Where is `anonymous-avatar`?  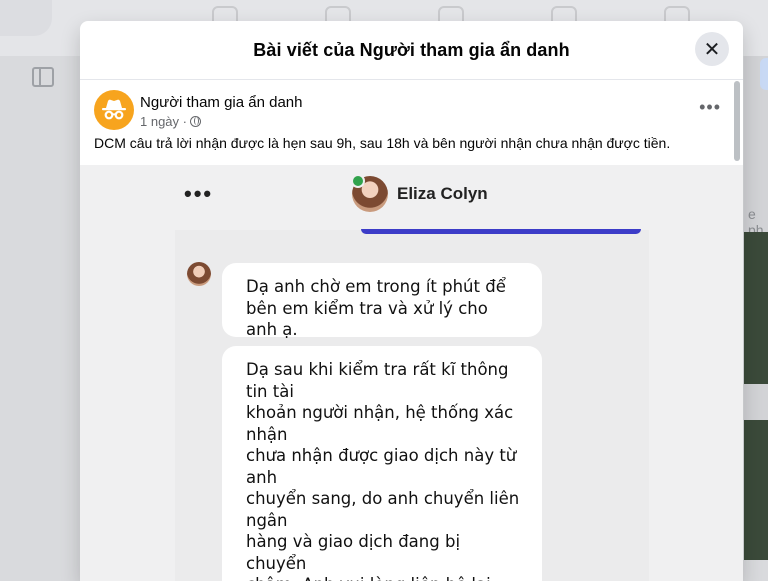 anonymous-avatar is located at coordinates (114, 110).